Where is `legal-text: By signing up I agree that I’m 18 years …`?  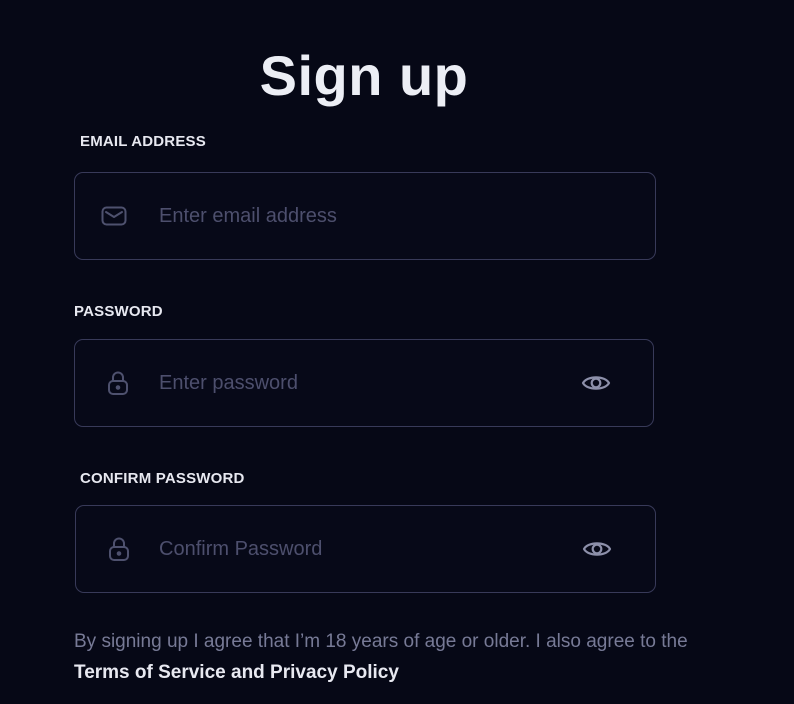 legal-text: By signing up I agree that I’m 18 years … is located at coordinates (381, 641).